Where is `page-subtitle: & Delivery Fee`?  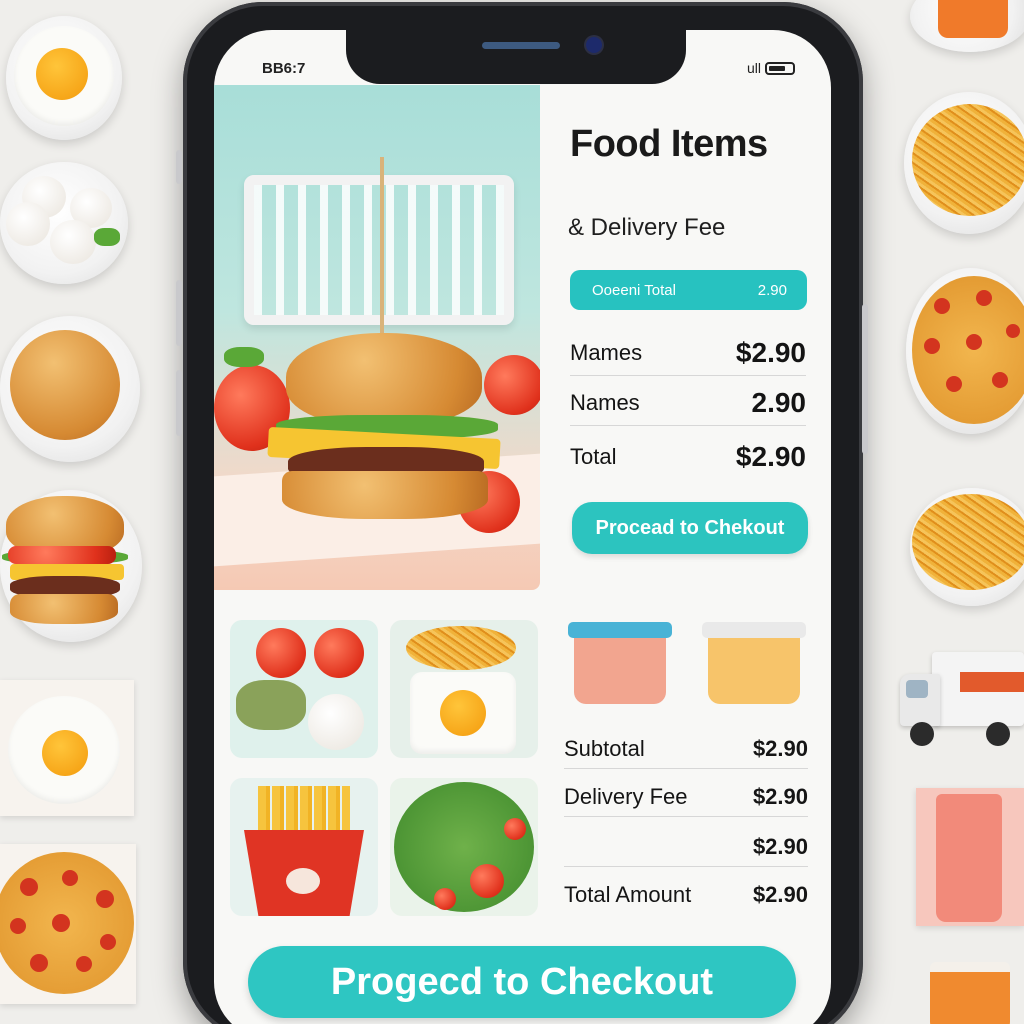 page-subtitle: & Delivery Fee is located at coordinates (647, 227).